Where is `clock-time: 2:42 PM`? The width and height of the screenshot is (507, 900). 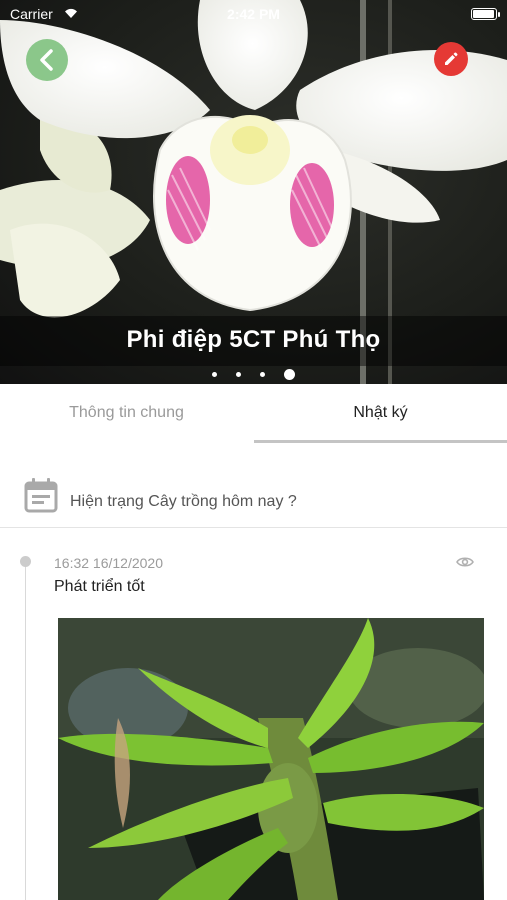
clock-time: 2:42 PM is located at coordinates (253, 14).